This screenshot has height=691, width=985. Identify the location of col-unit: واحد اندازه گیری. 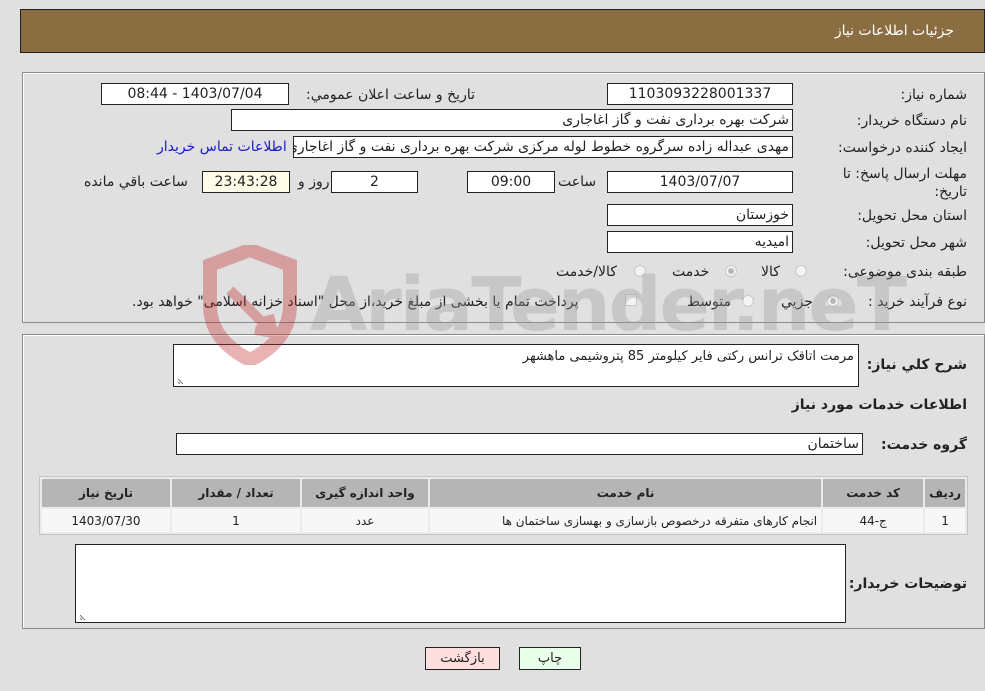
(365, 493).